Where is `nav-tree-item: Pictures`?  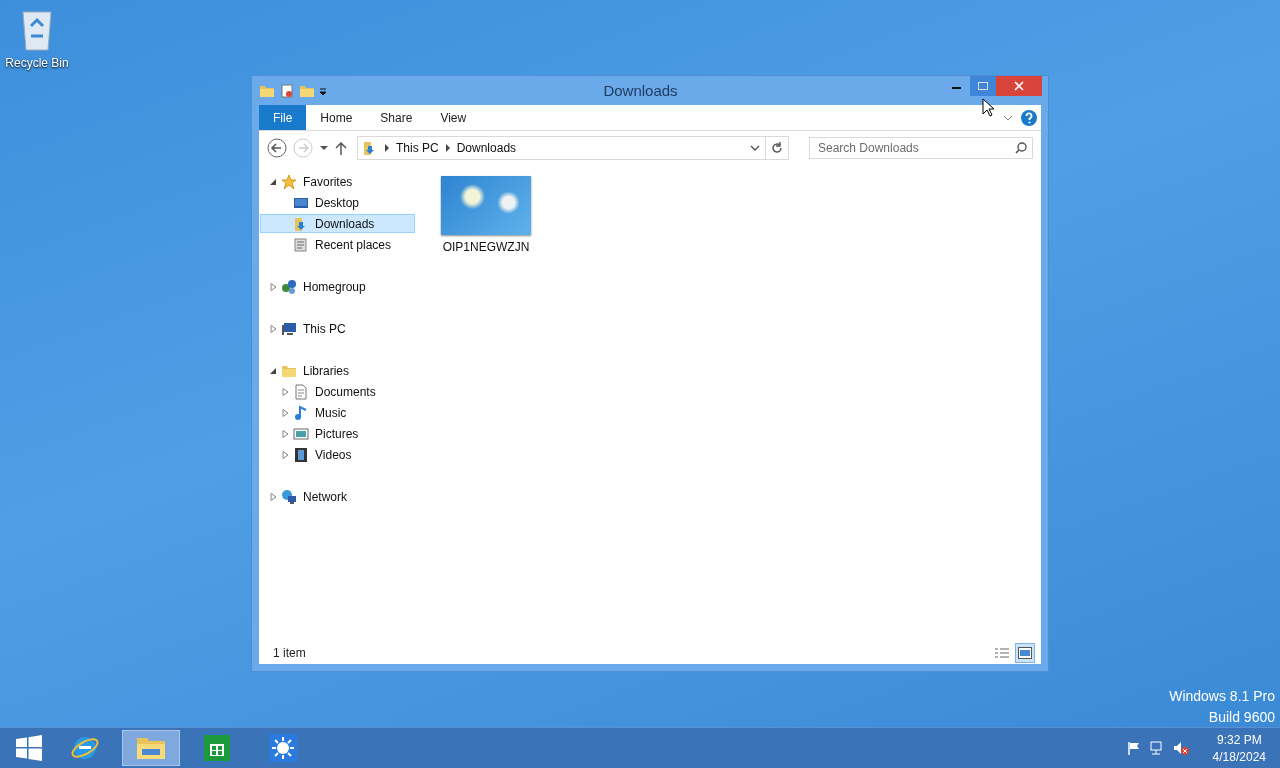
nav-tree-item: Pictures is located at coordinates (337, 433).